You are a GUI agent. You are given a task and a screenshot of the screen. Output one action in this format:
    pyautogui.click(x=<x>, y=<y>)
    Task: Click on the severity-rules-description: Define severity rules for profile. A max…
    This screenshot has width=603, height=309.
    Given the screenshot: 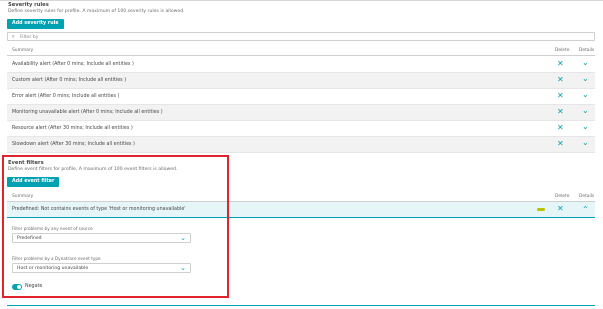 What is the action you would take?
    pyautogui.click(x=96, y=11)
    